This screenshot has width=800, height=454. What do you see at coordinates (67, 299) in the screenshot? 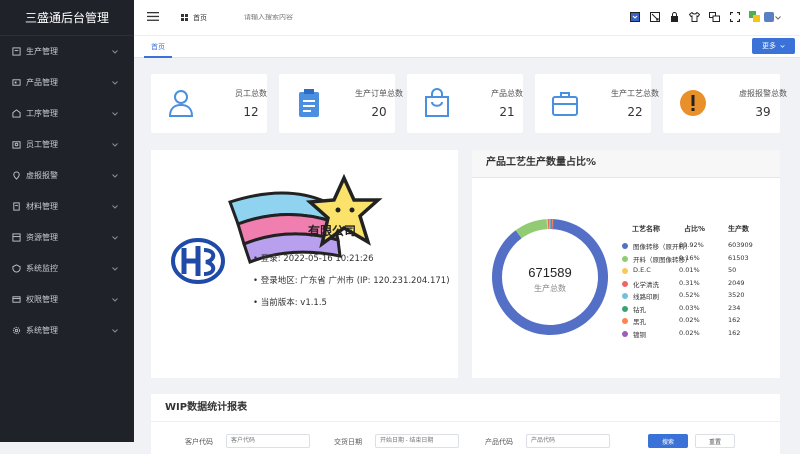
I see `sidebar-item-permission: 权限管理` at bounding box center [67, 299].